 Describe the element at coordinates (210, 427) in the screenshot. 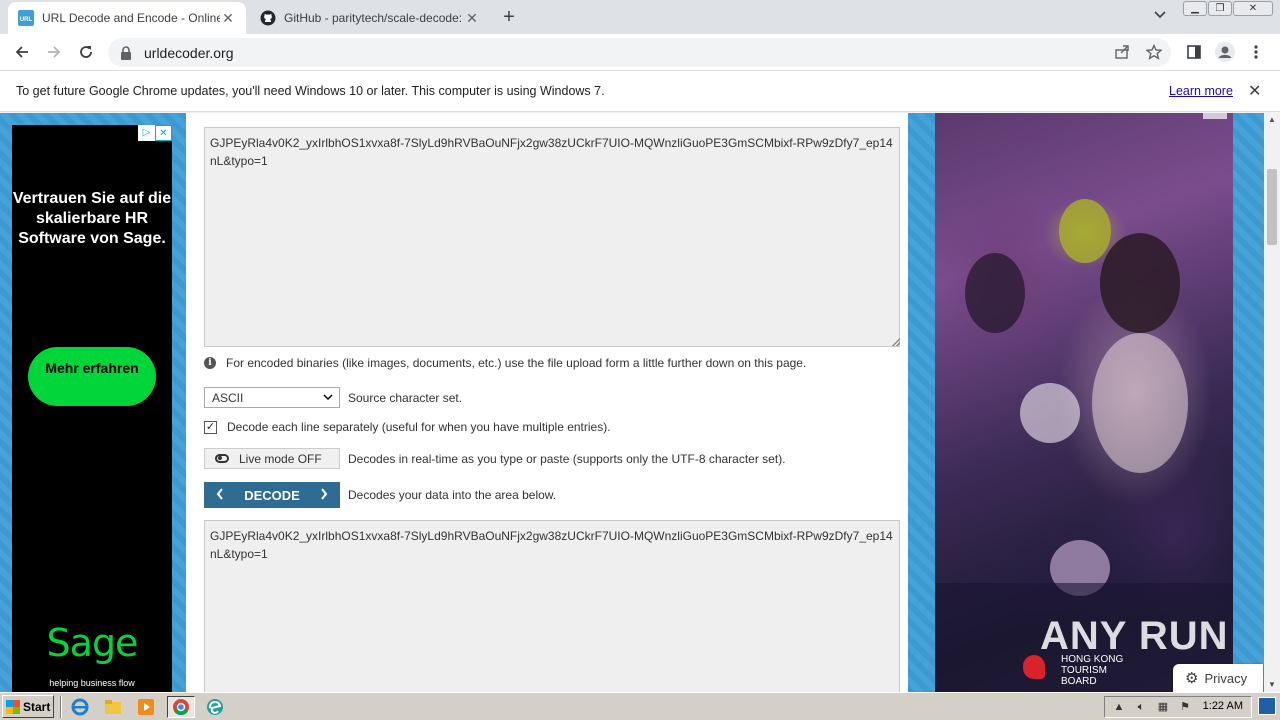

I see `decode-lines-checkbox: ✓` at that location.